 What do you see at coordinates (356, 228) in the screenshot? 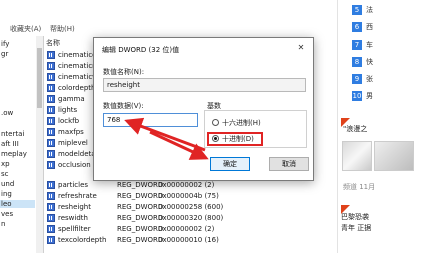
I see `news-headline: 青年 正据` at bounding box center [356, 228].